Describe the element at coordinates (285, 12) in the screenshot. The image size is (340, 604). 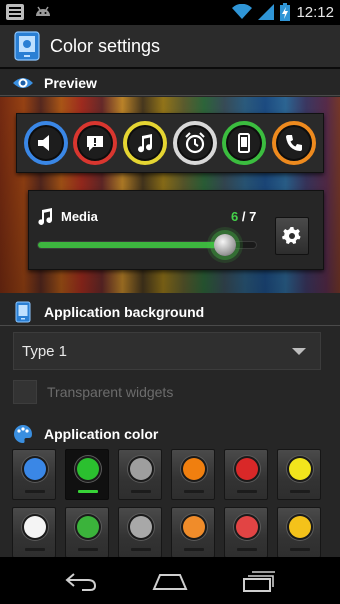
I see `battery-charging-icon` at that location.